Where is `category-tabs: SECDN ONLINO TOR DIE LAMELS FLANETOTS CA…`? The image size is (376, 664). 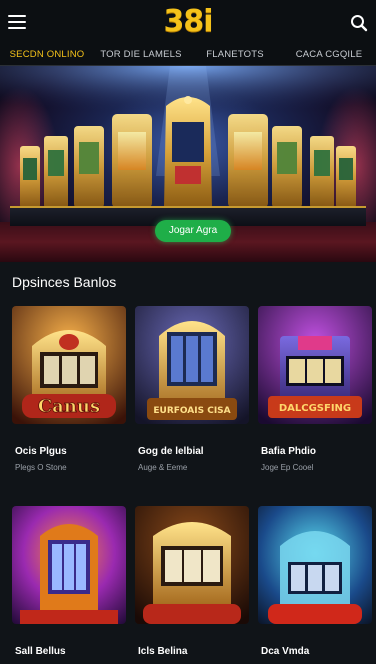
category-tabs: SECDN ONLINO TOR DIE LAMELS FLANETOTS CA… is located at coordinates (188, 56).